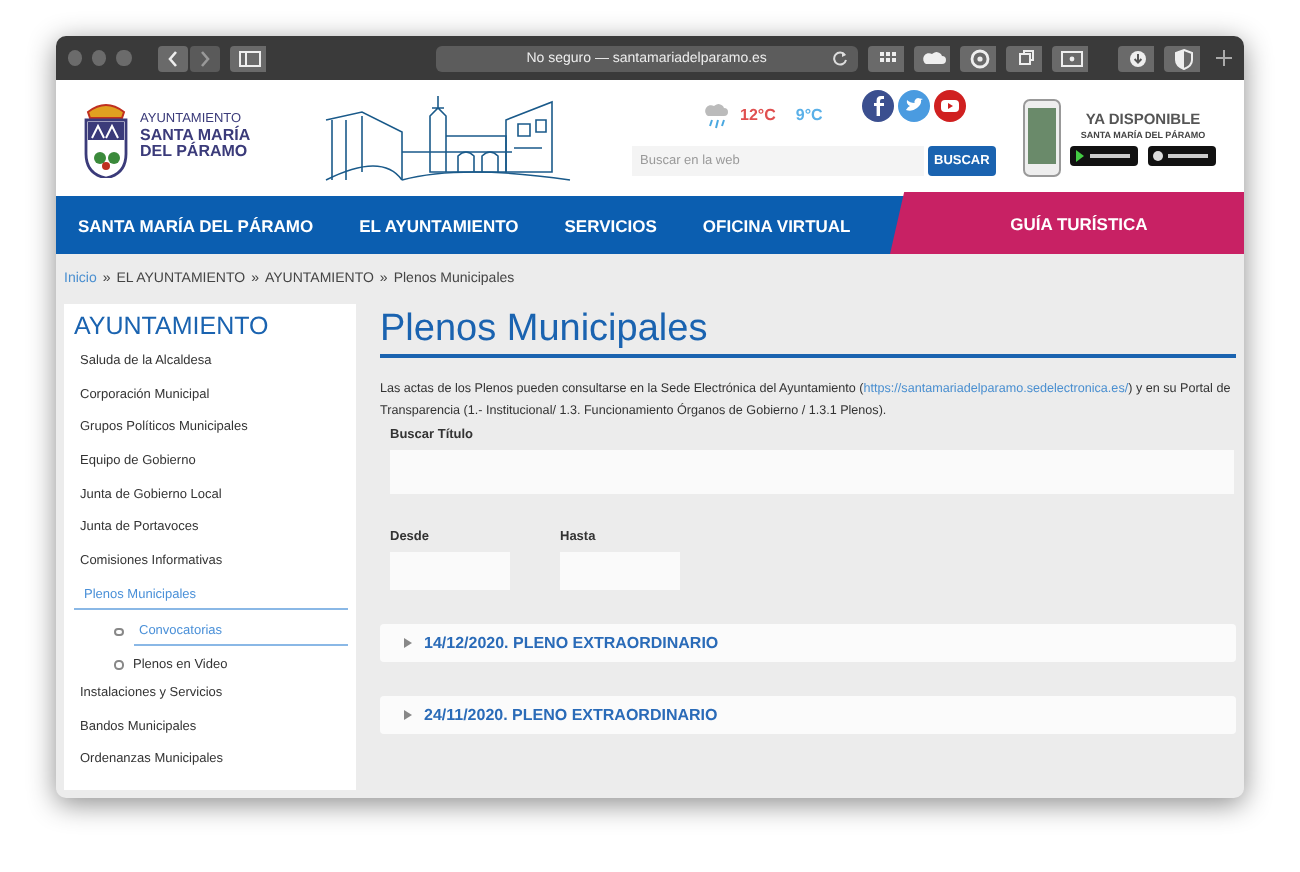 This screenshot has height=872, width=1300. Describe the element at coordinates (610, 225) in the screenshot. I see `nav-link: SERVICIOS` at that location.